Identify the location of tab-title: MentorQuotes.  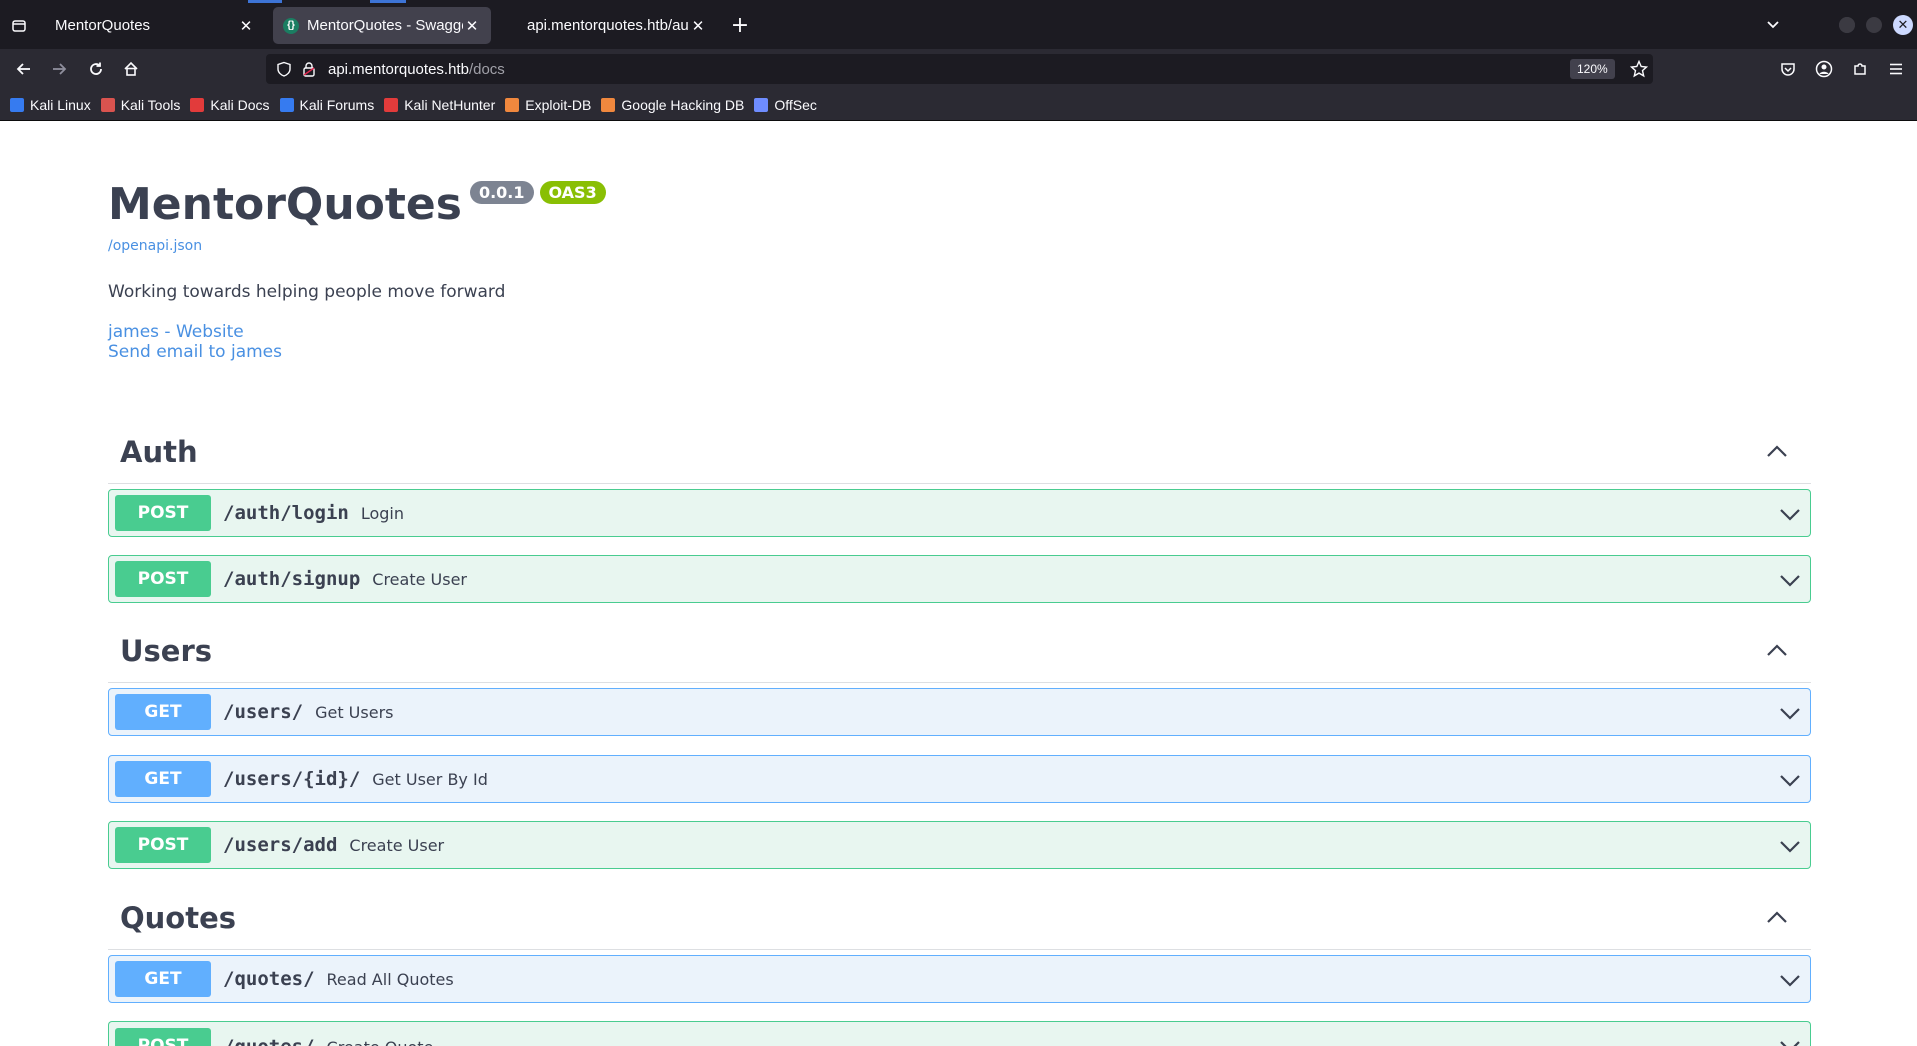
(103, 25).